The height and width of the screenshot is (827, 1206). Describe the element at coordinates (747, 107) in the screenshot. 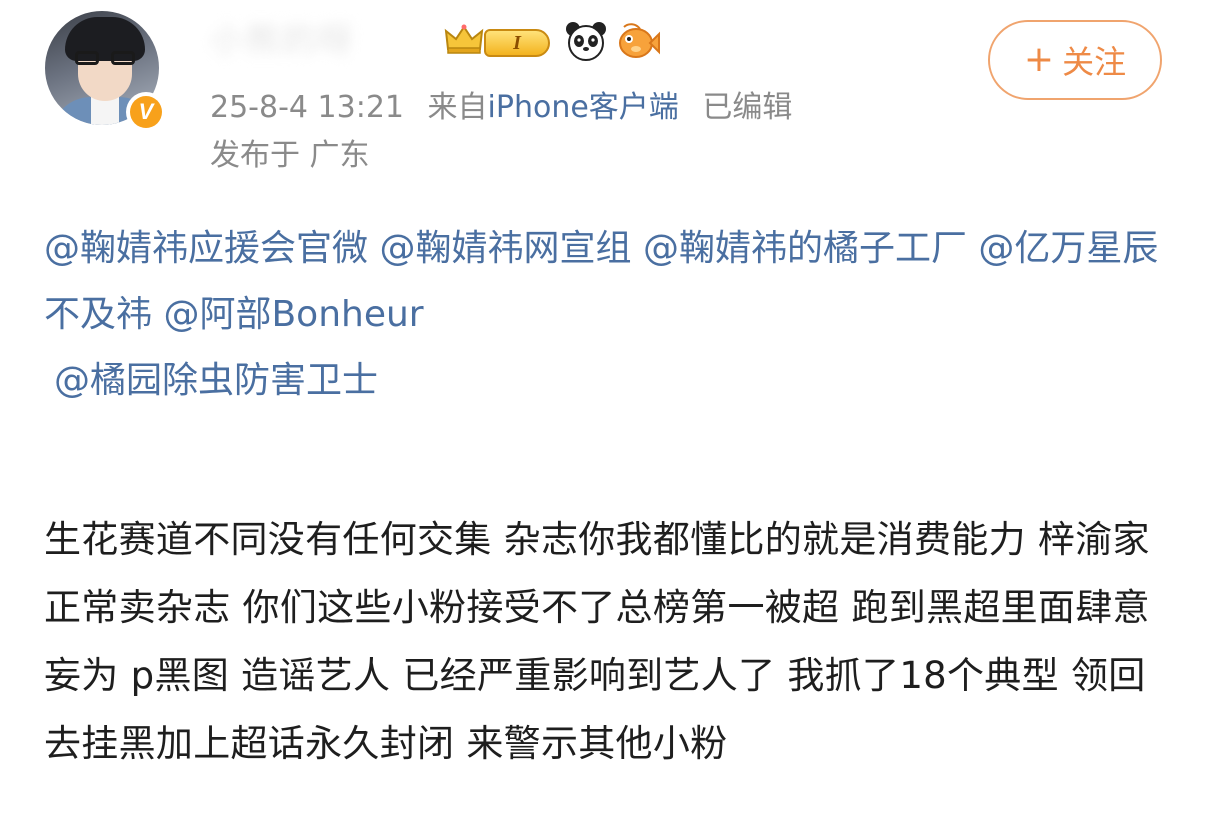

I see `edited-label: 已编辑` at that location.